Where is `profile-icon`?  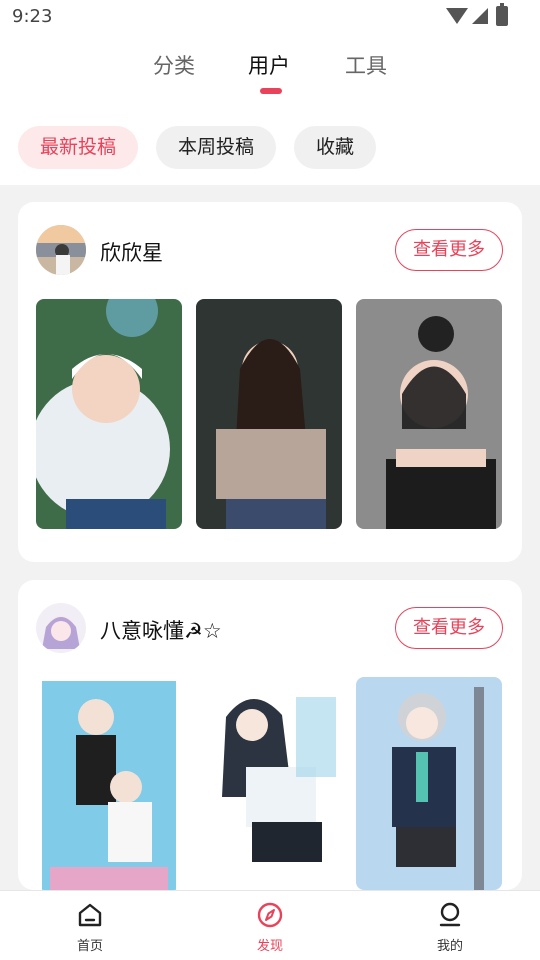
profile-icon is located at coordinates (450, 914).